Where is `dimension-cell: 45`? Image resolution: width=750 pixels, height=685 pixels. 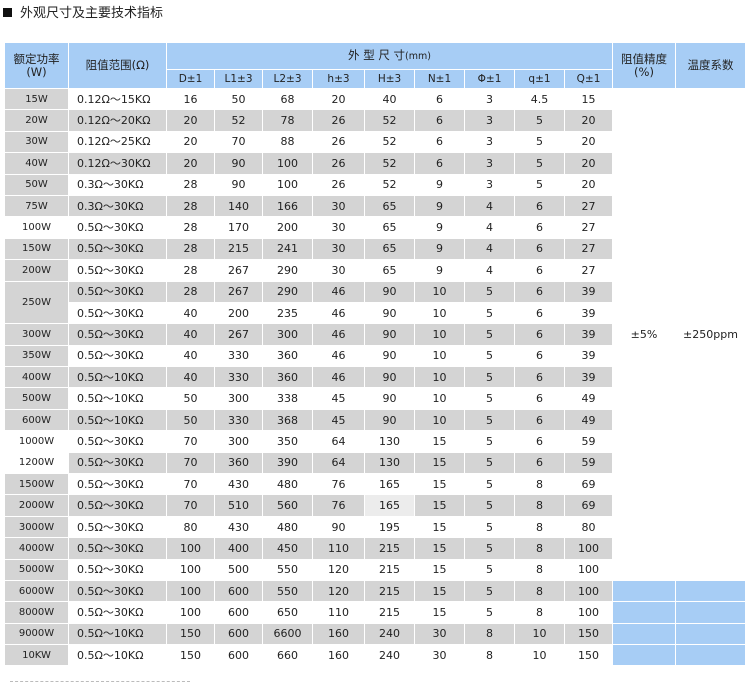 dimension-cell: 45 is located at coordinates (338, 398).